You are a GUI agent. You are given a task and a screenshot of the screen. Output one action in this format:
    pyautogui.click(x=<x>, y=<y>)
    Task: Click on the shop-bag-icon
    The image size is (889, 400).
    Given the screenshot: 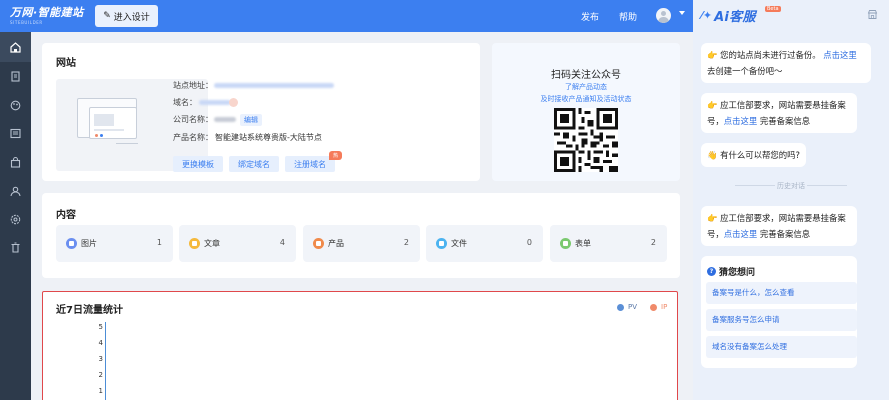 What is the action you would take?
    pyautogui.click(x=15, y=162)
    